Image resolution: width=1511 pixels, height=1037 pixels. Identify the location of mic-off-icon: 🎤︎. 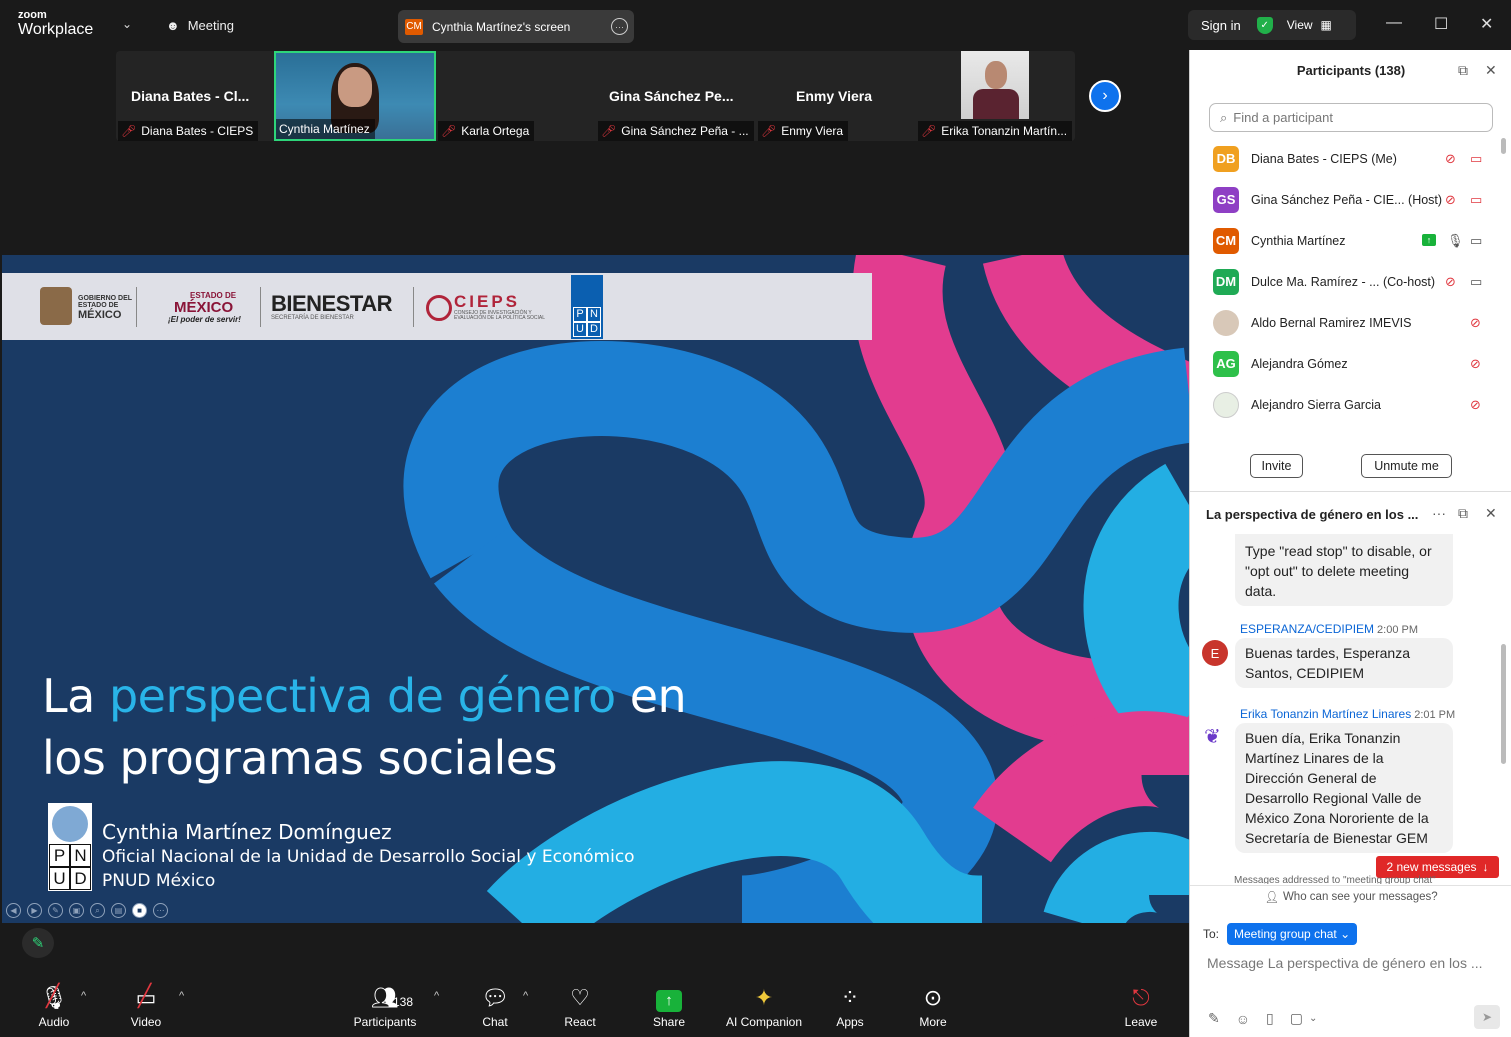
(129, 131).